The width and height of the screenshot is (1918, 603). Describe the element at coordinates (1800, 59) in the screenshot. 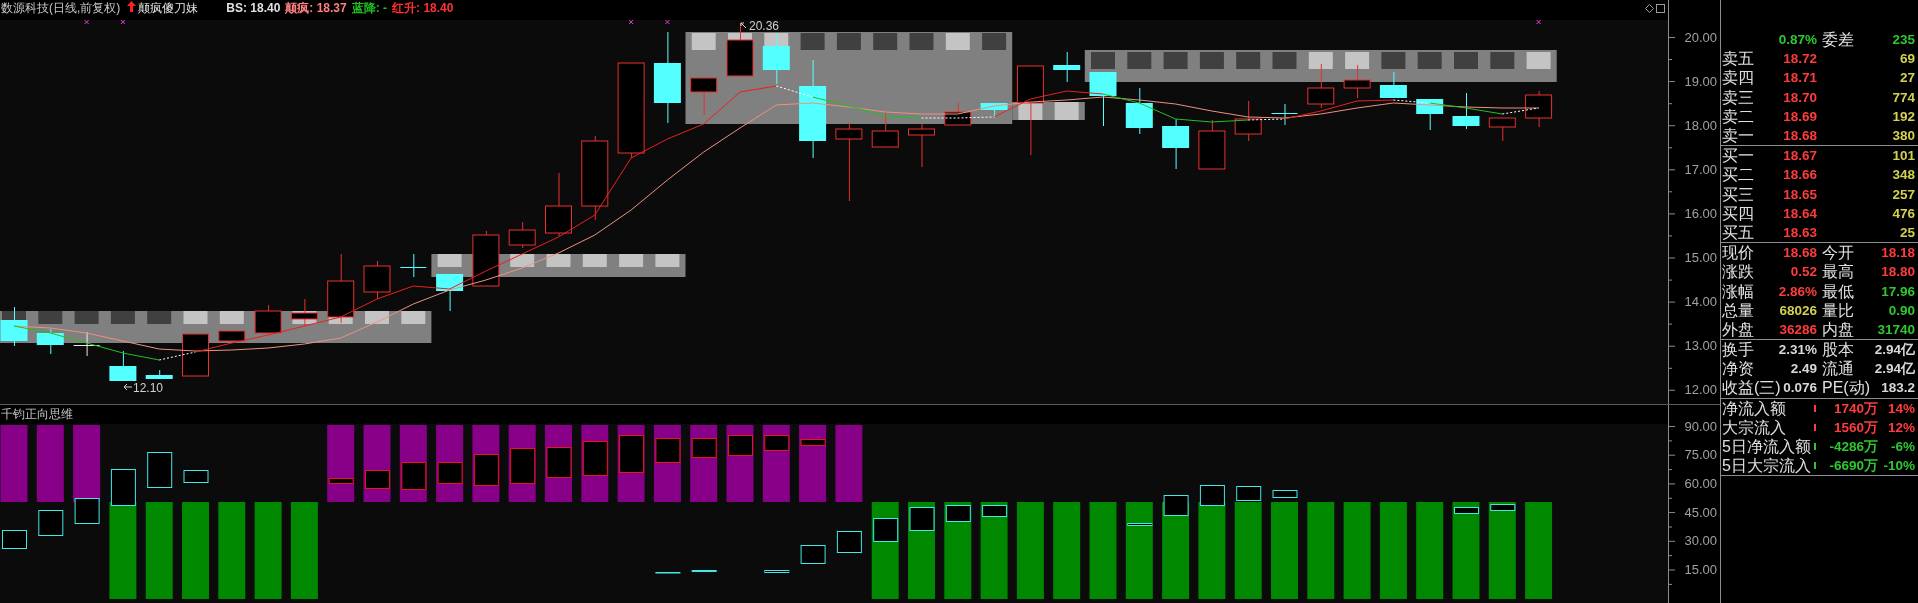

I see `ask-price: 18.72` at that location.